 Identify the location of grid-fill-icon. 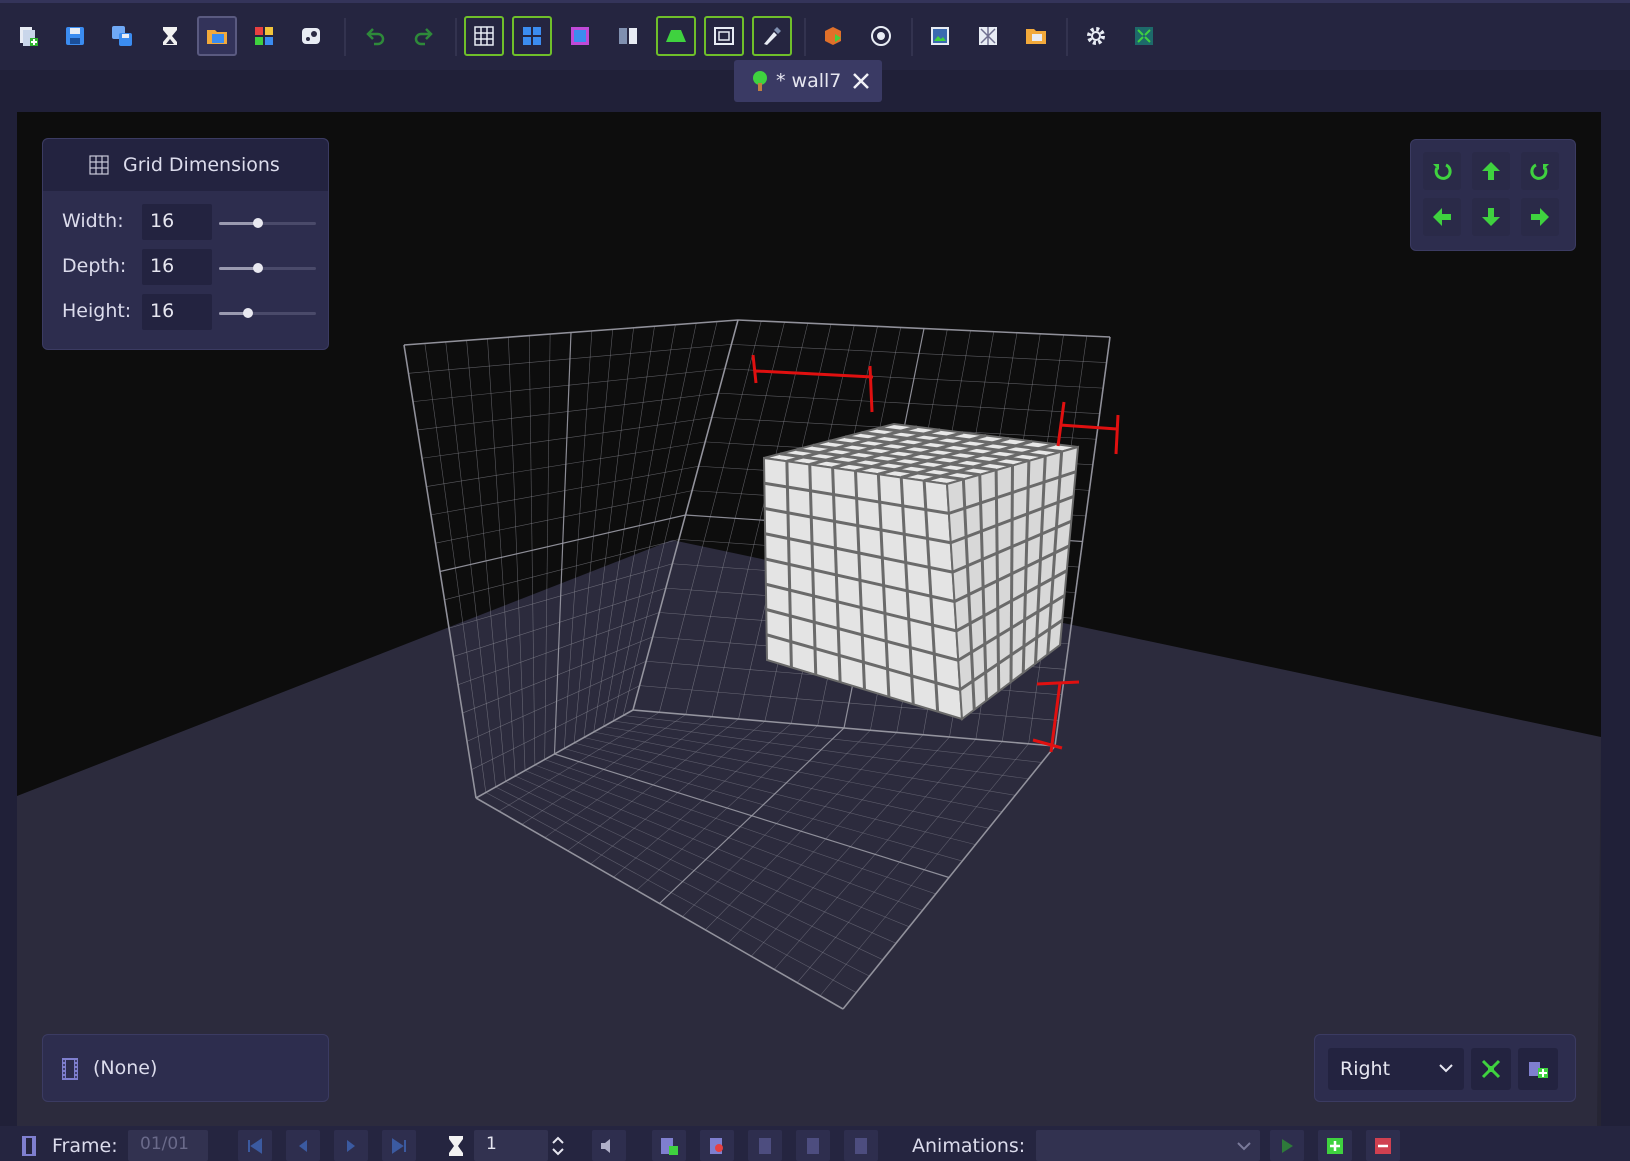
(532, 36).